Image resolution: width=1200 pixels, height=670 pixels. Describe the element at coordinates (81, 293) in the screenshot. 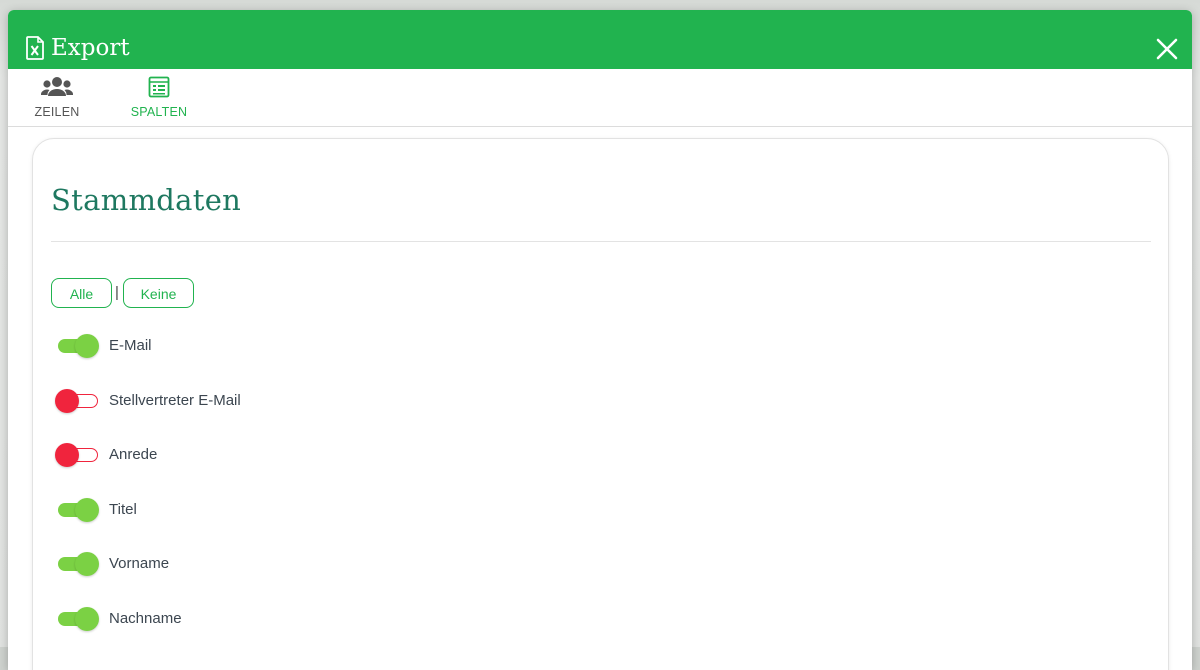

I see `select-all-button: Alle` at that location.